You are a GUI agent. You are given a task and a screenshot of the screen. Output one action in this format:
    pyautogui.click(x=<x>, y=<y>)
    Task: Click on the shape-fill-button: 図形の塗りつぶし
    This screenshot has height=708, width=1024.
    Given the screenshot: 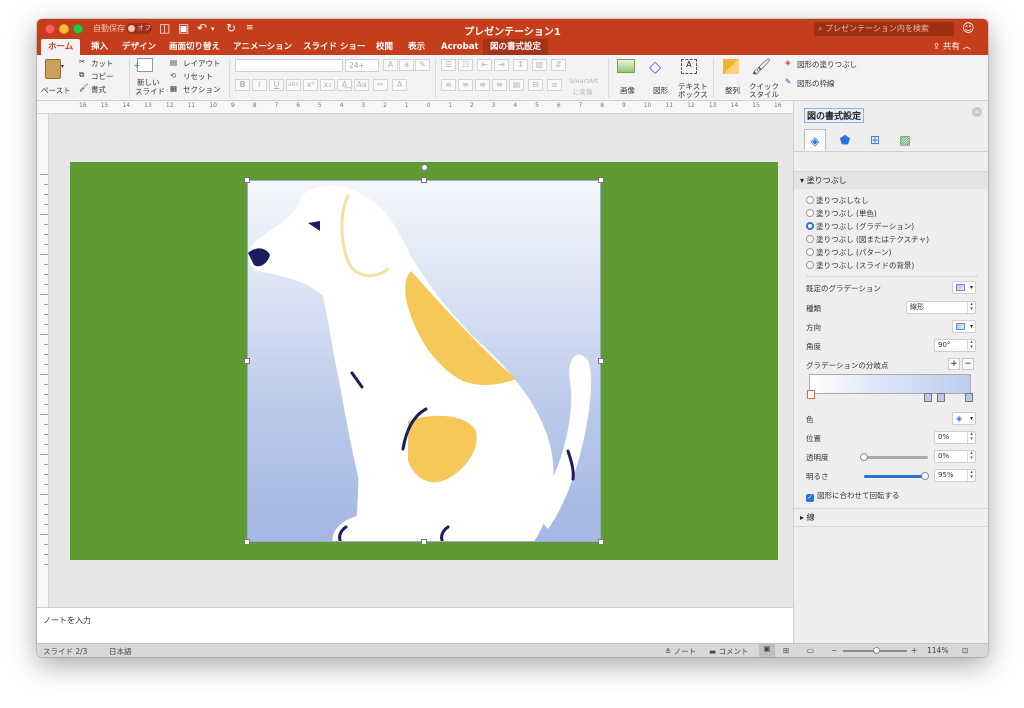 What is the action you would take?
    pyautogui.click(x=827, y=64)
    